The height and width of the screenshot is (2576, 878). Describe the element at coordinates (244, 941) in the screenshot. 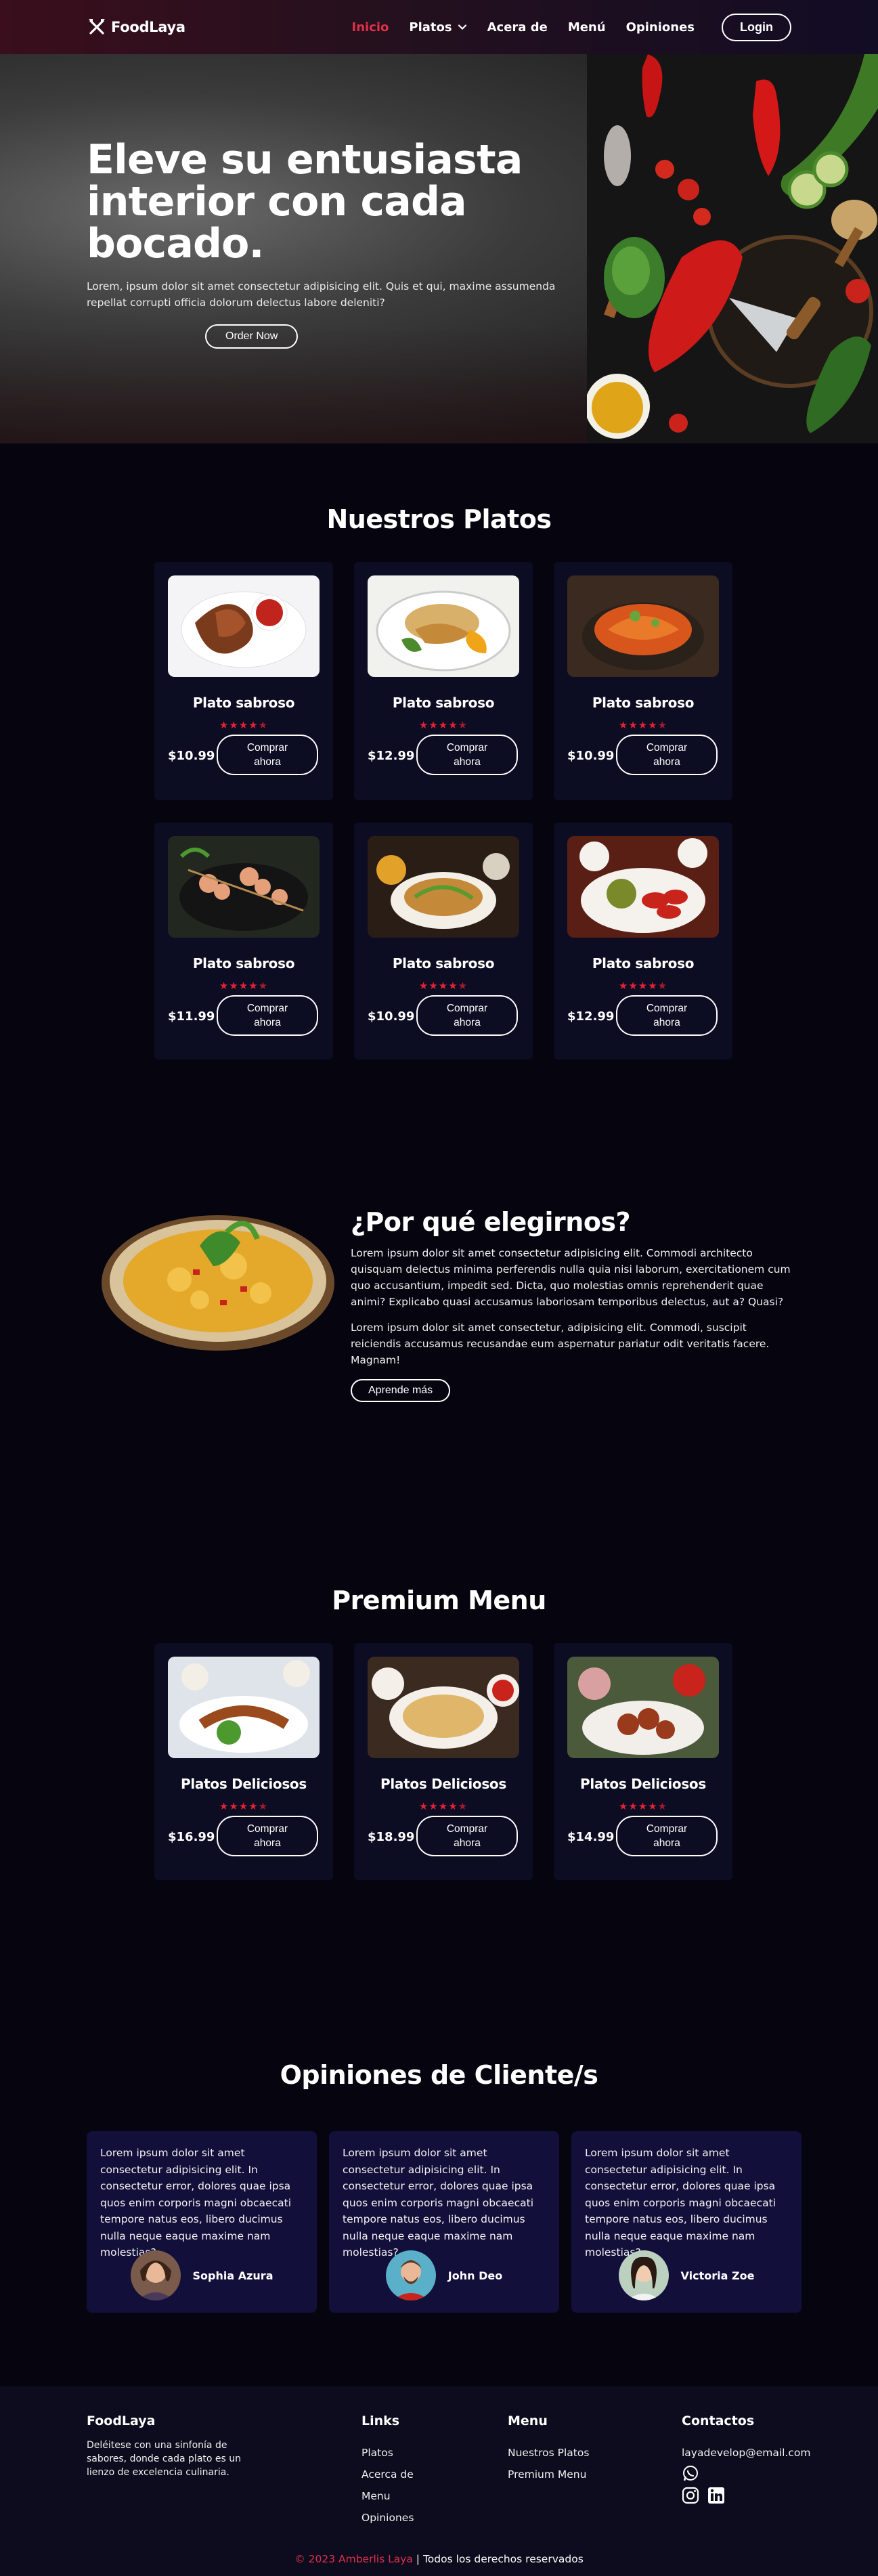

I see `dish-card: Plato sabroso ★★★★★ $11.99 Comprar ahora` at that location.